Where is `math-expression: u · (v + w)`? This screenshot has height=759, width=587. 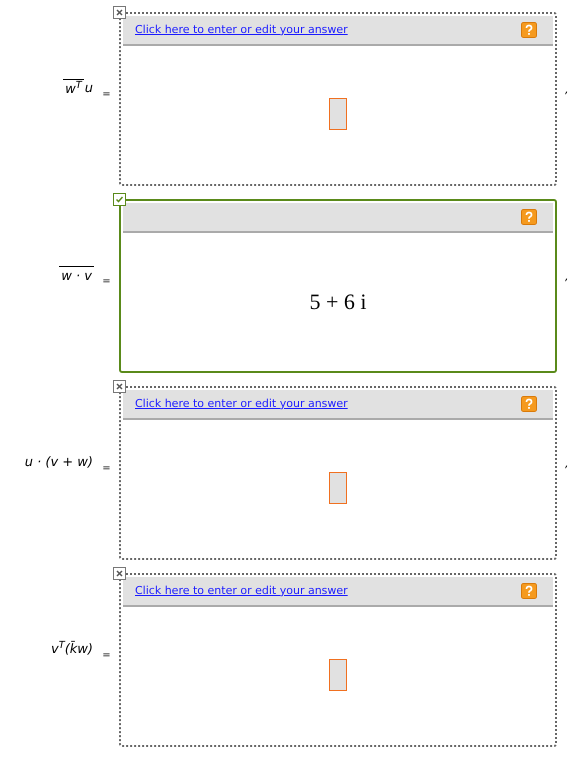
math-expression: u · (v + w) is located at coordinates (59, 463).